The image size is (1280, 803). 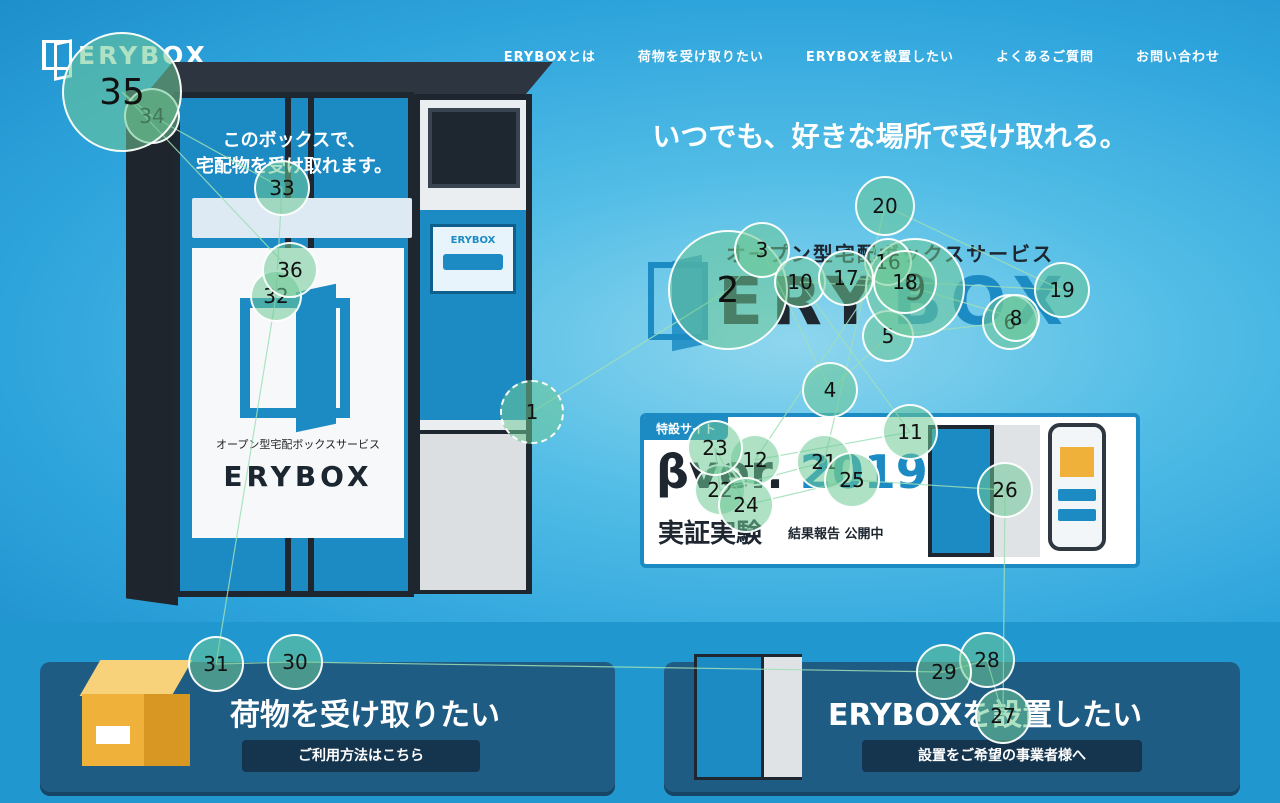 What do you see at coordinates (890, 136) in the screenshot?
I see `hero-tagline: いつでも、好きな場所で受け取れる。` at bounding box center [890, 136].